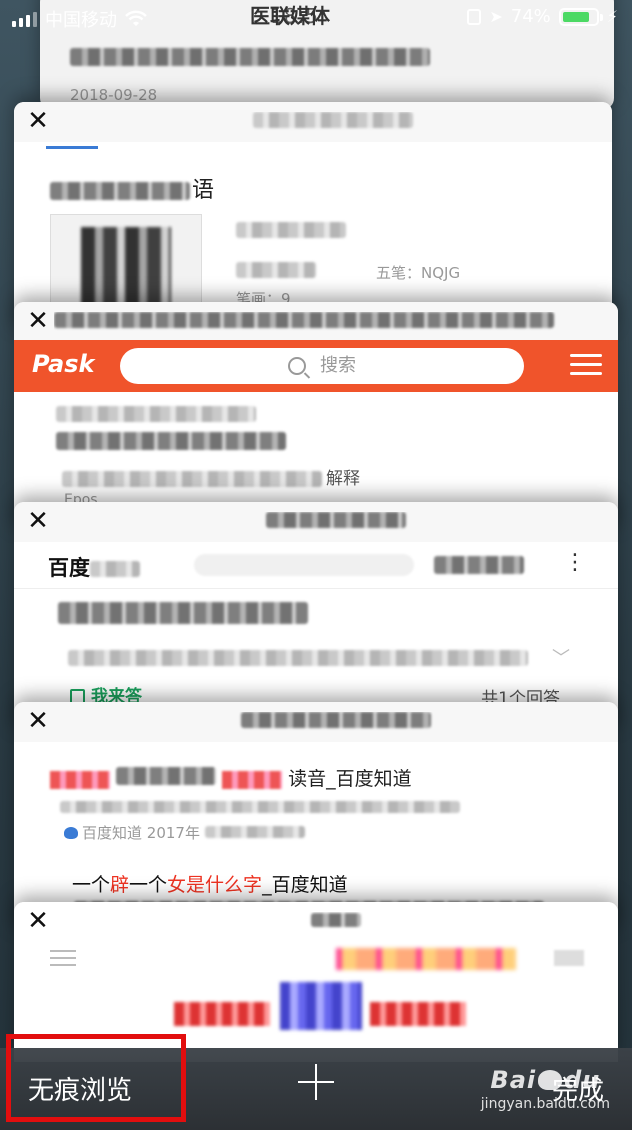 This screenshot has height=1130, width=632. I want to click on status-bar: 中国移动 18:5 ➤ 74% ⚡, so click(316, 18).